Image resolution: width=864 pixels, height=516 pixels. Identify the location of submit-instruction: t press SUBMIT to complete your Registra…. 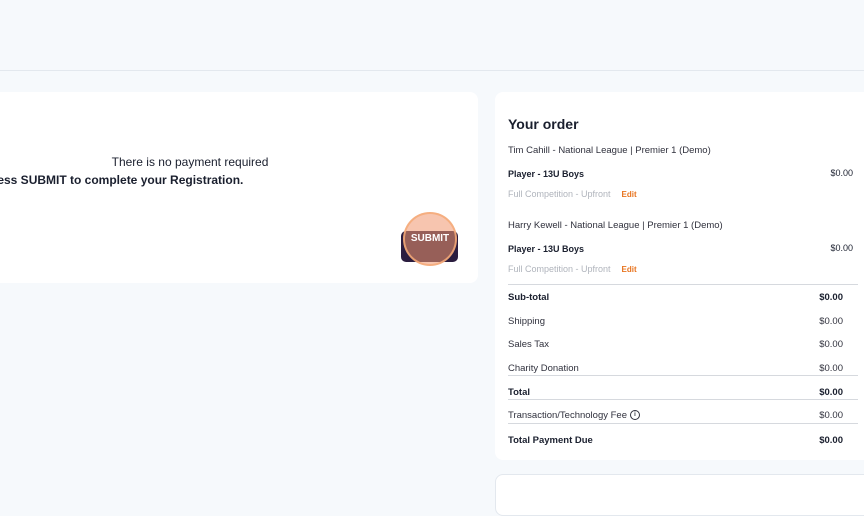
(122, 180).